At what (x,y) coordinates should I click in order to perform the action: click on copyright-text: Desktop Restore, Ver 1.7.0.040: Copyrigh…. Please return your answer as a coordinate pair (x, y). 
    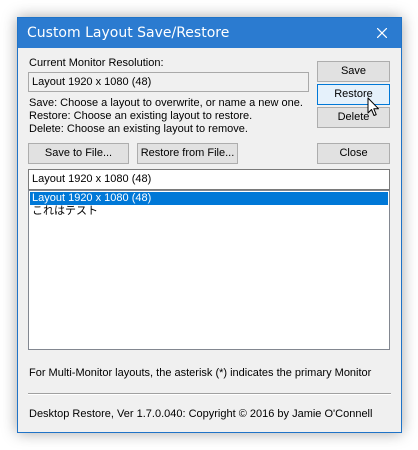
    Looking at the image, I should click on (201, 414).